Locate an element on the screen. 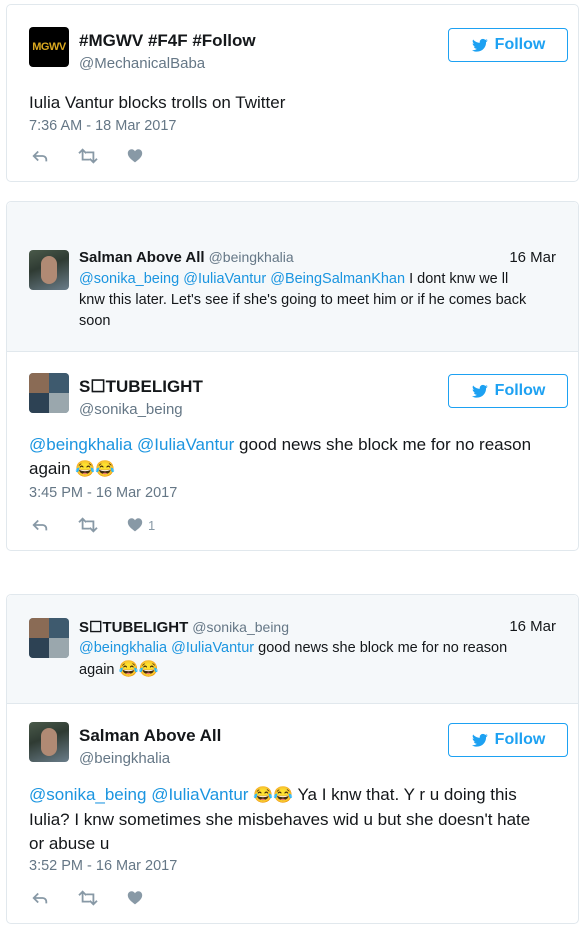 The width and height of the screenshot is (585, 933). tweet-text-line: again is located at coordinates (50, 468).